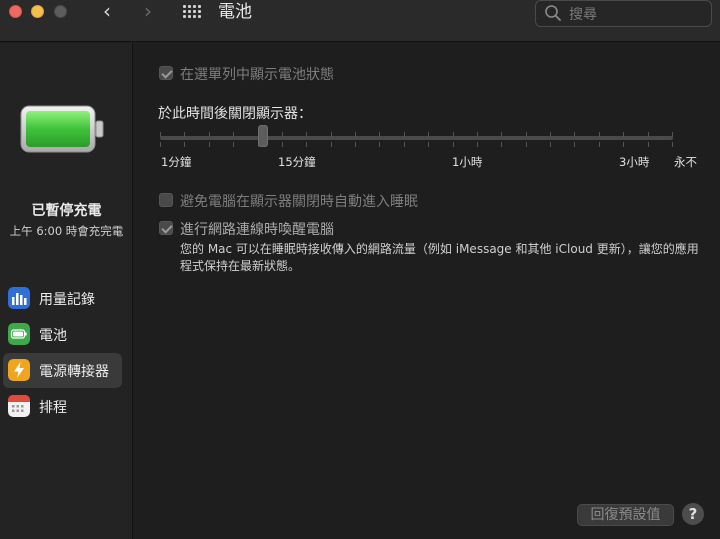  I want to click on sidebar-item-power-adapter: 電源轉接器, so click(62, 370).